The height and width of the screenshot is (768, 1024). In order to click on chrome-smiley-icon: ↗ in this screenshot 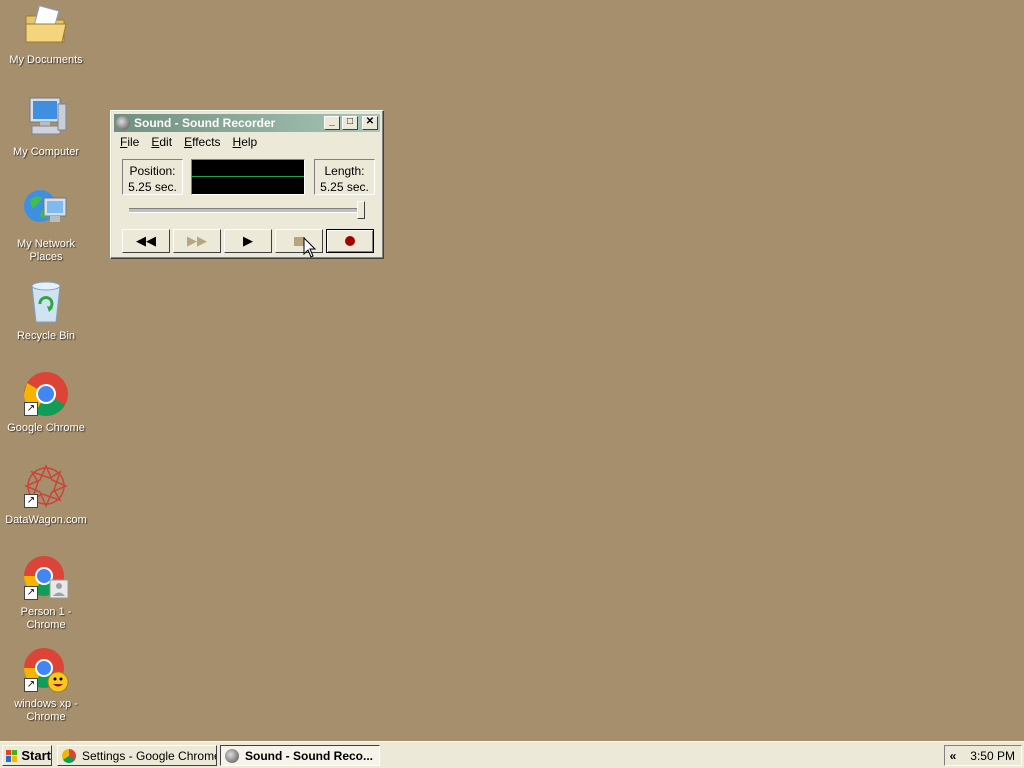, I will do `click(46, 670)`.